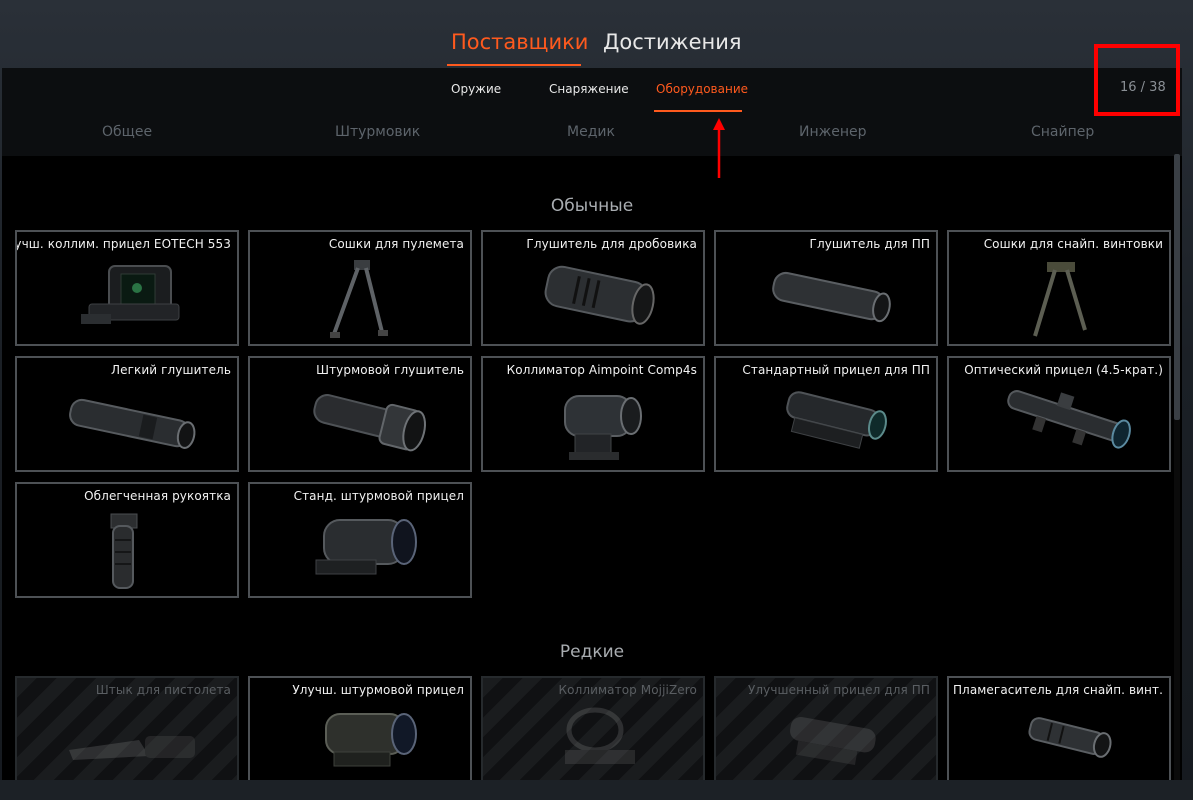 The image size is (1193, 800). Describe the element at coordinates (514, 65) in the screenshot. I see `active-tab-underline` at that location.